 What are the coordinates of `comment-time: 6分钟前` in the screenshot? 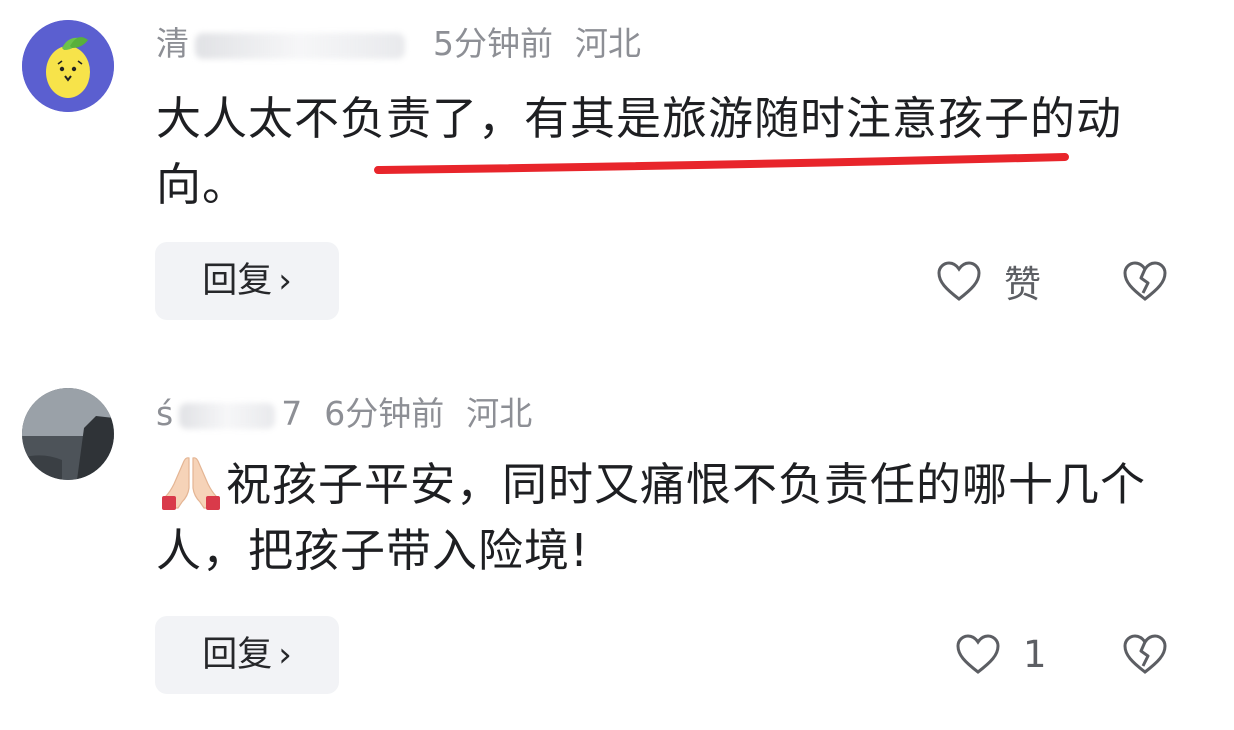 It's located at (384, 413).